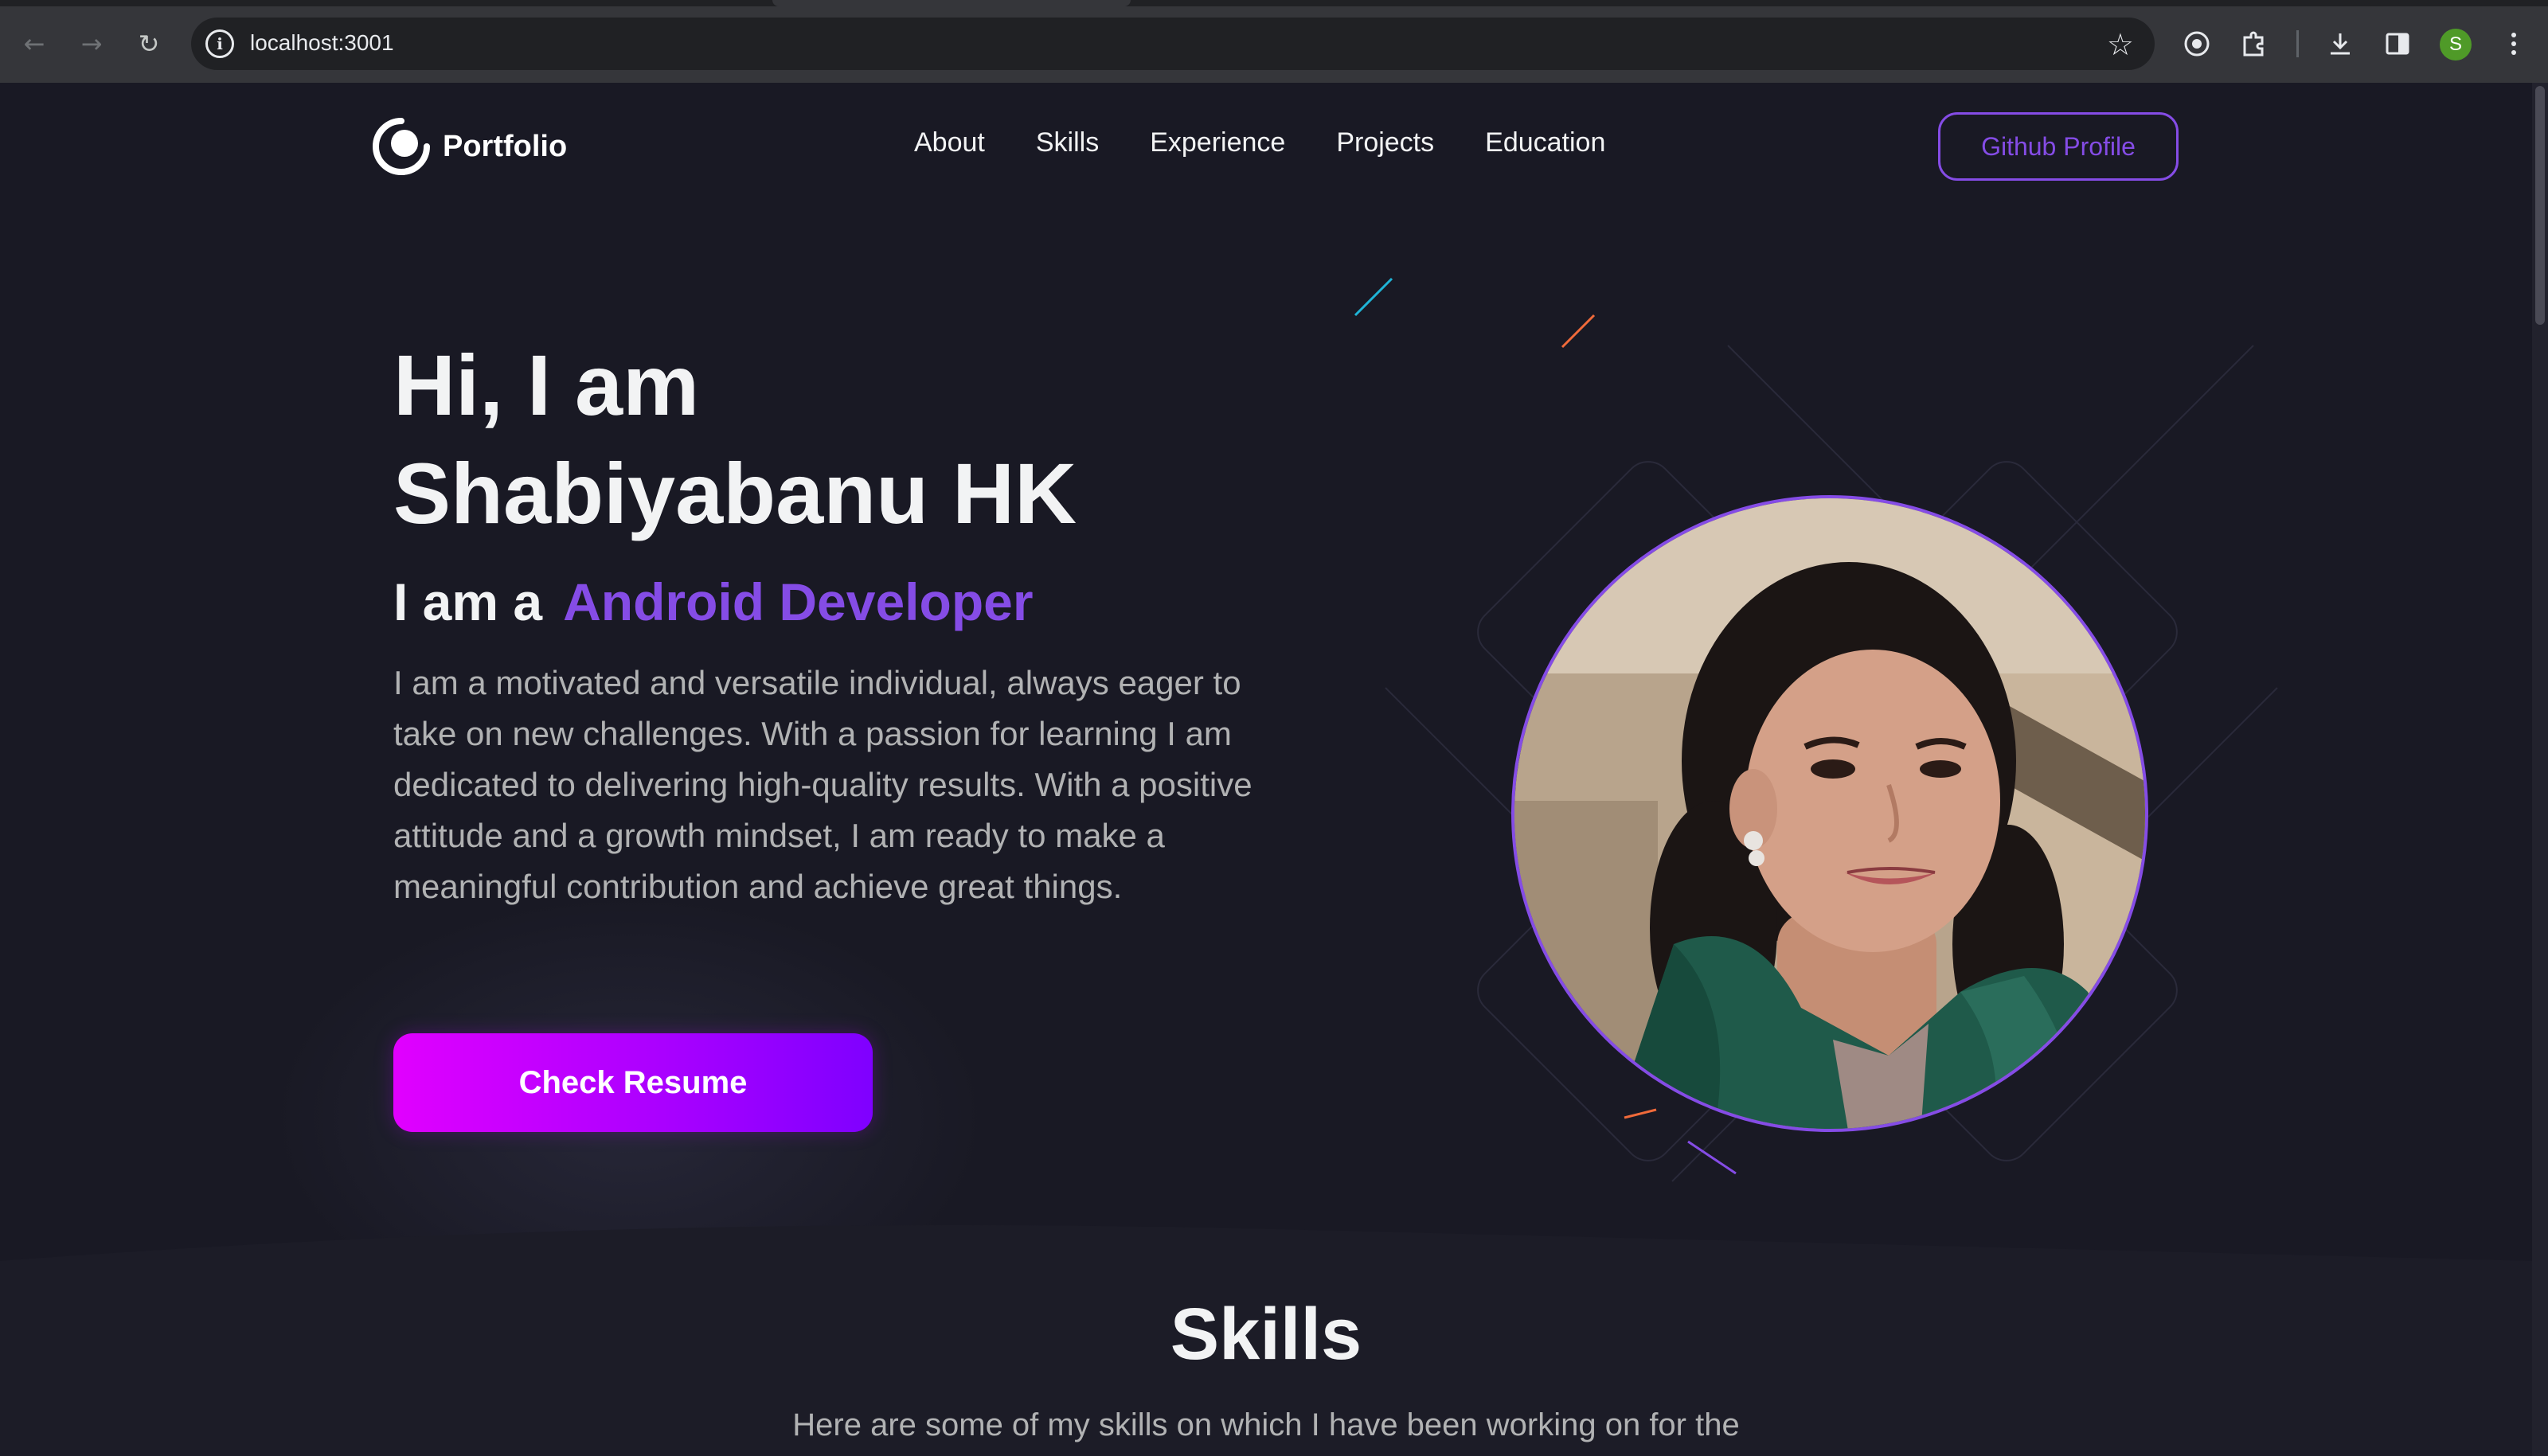 This screenshot has width=2548, height=1456. Describe the element at coordinates (798, 601) in the screenshot. I see `role-typewriter: Android Developer` at that location.